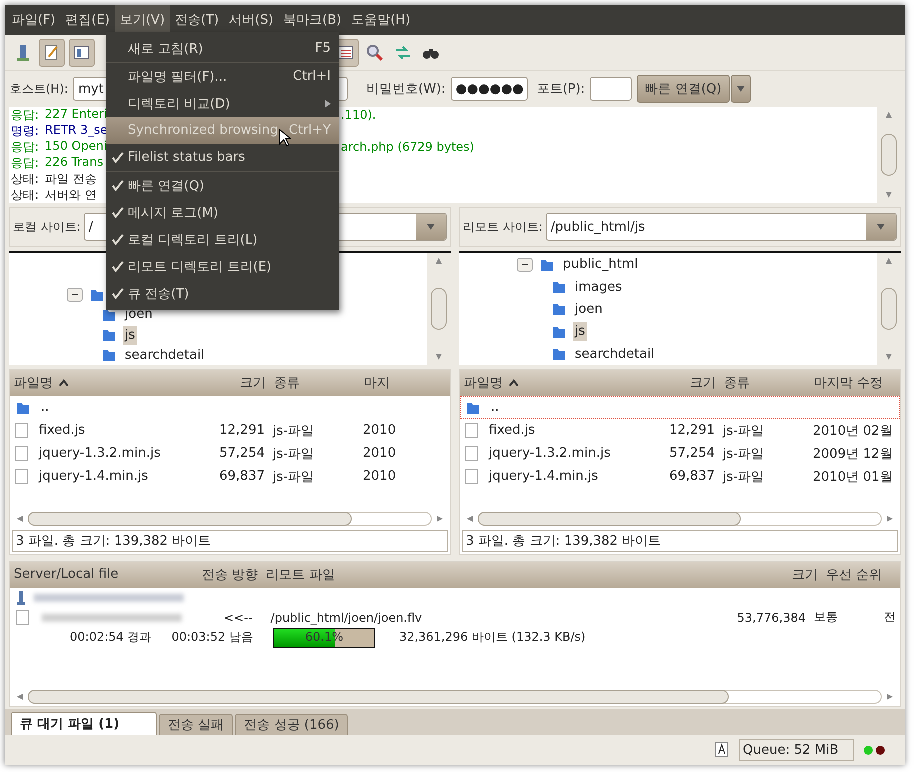 This screenshot has height=772, width=914. I want to click on list-icon, so click(346, 52).